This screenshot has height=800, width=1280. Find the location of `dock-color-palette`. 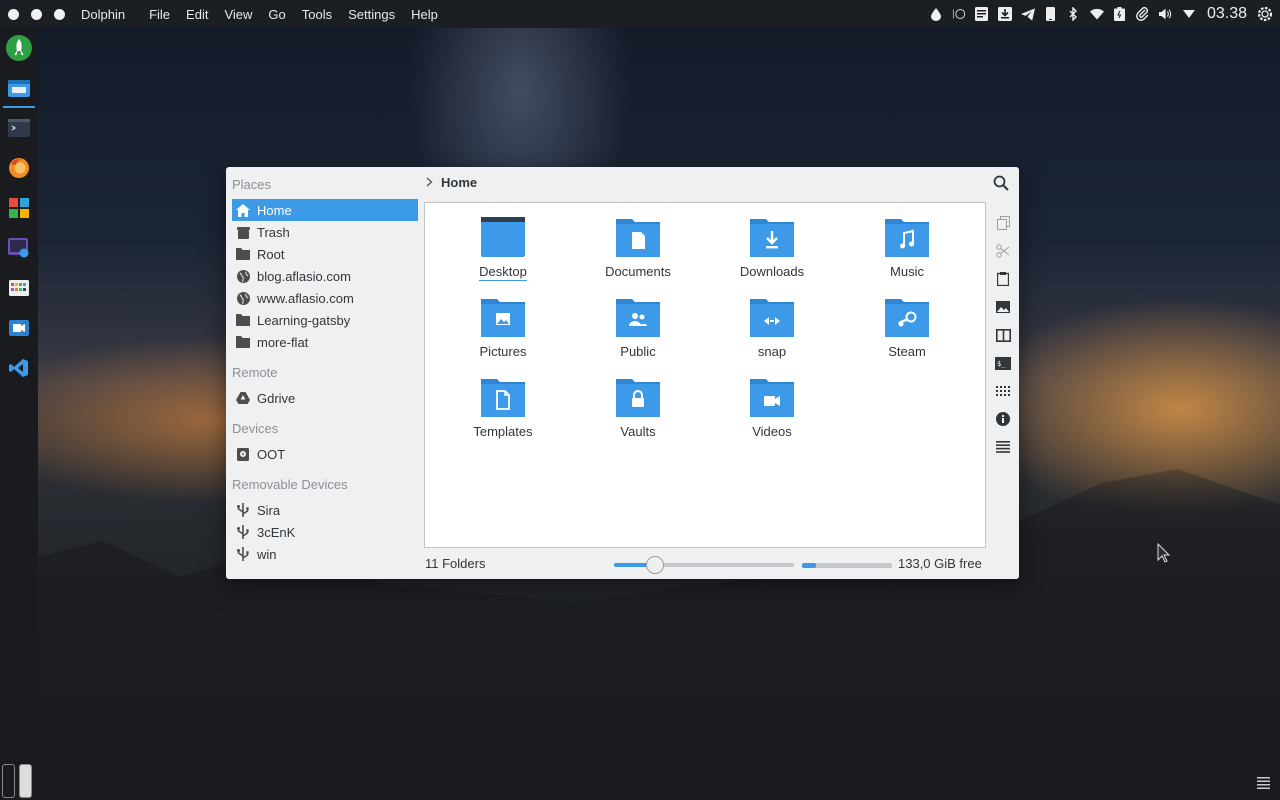

dock-color-palette is located at coordinates (19, 288).